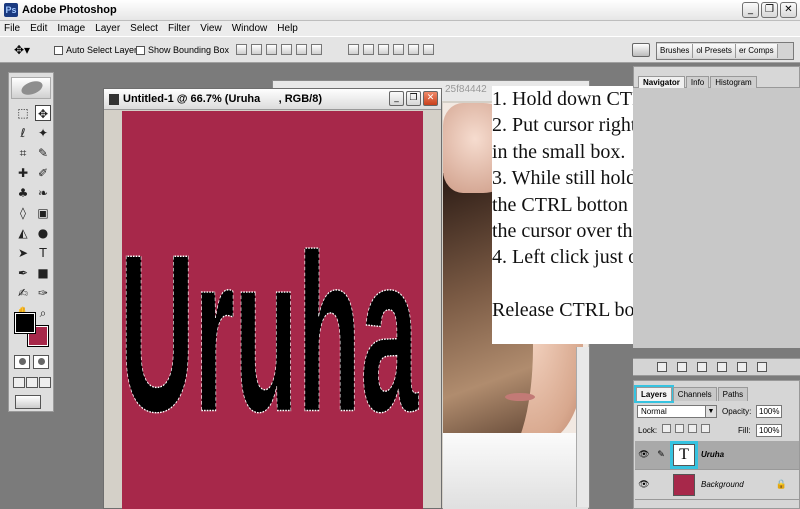 This screenshot has height=509, width=800. I want to click on distribute-hcenter-icon, so click(413, 49).